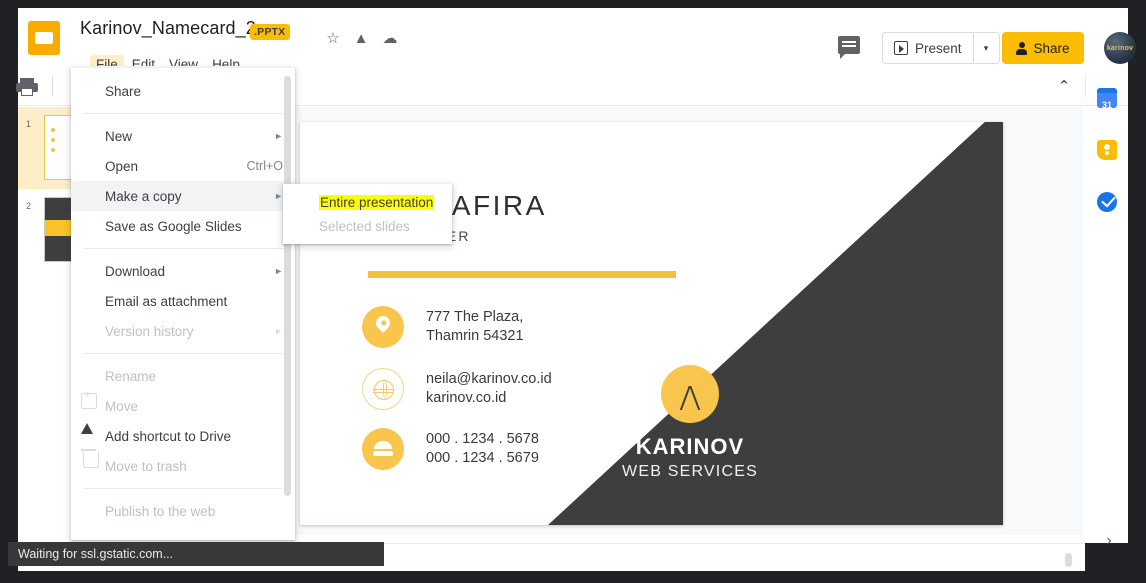 This screenshot has height=583, width=1146. I want to click on share-label: Share, so click(1051, 48).